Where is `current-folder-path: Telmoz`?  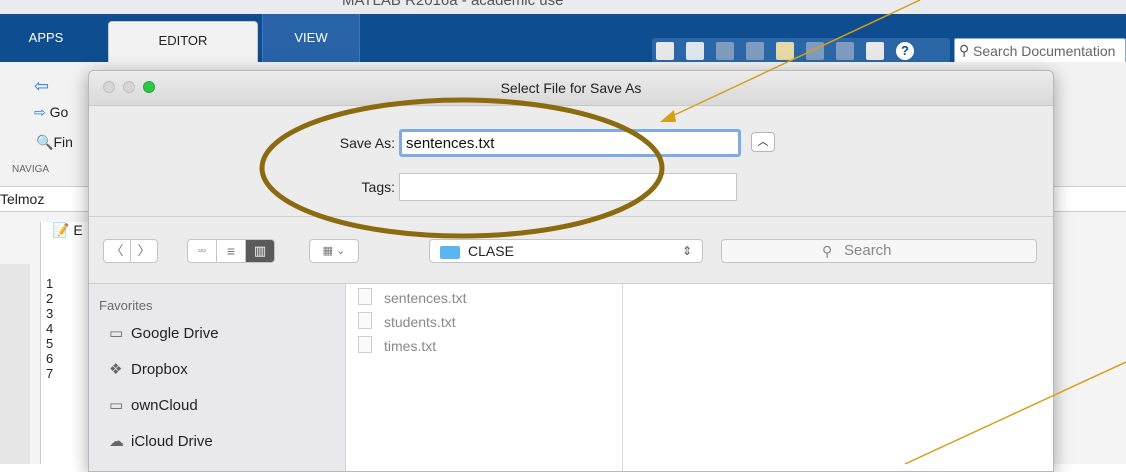 current-folder-path: Telmoz is located at coordinates (22, 199).